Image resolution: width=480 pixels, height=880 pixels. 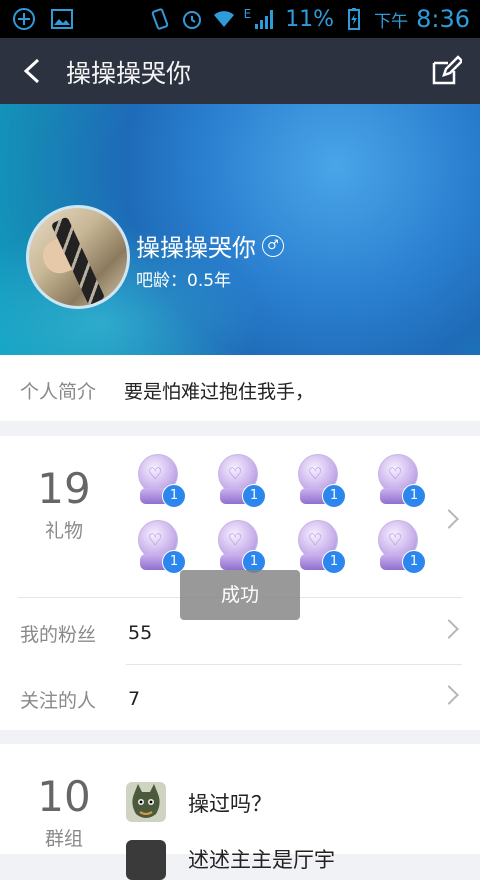 What do you see at coordinates (446, 71) in the screenshot?
I see `edit-icon` at bounding box center [446, 71].